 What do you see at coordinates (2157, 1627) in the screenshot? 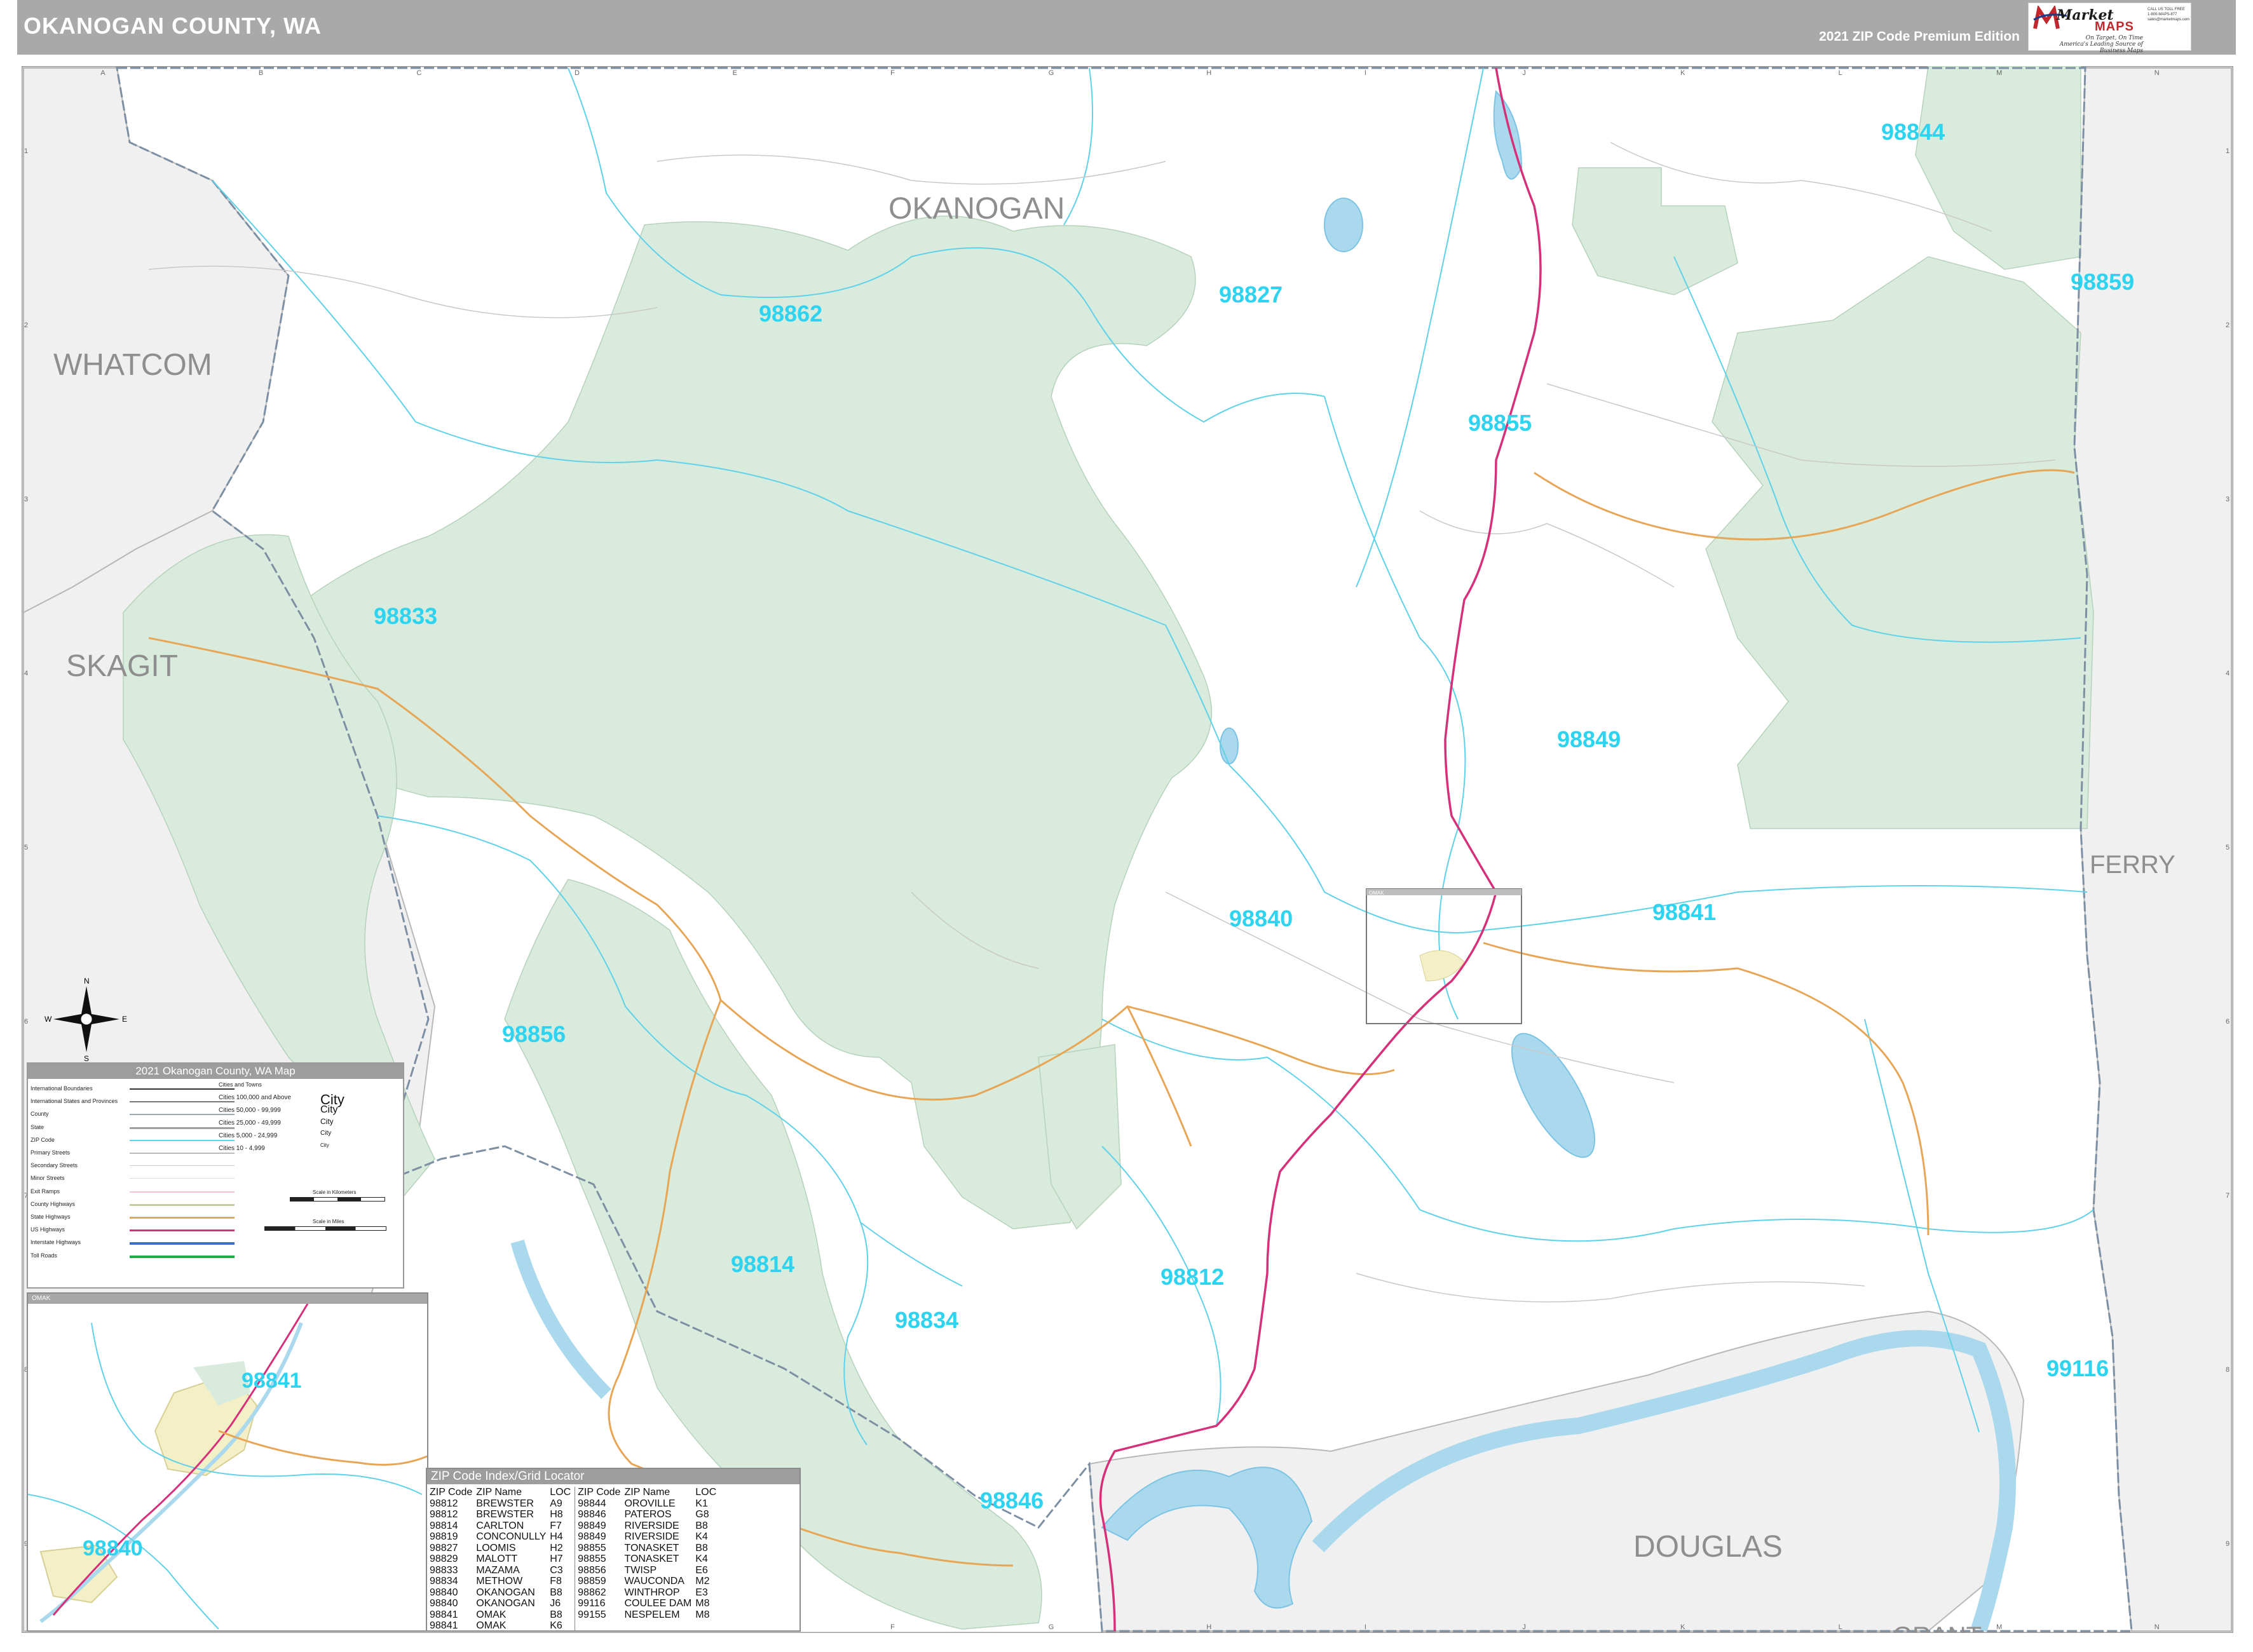
I see `grid-col-bottom-13: N` at bounding box center [2157, 1627].